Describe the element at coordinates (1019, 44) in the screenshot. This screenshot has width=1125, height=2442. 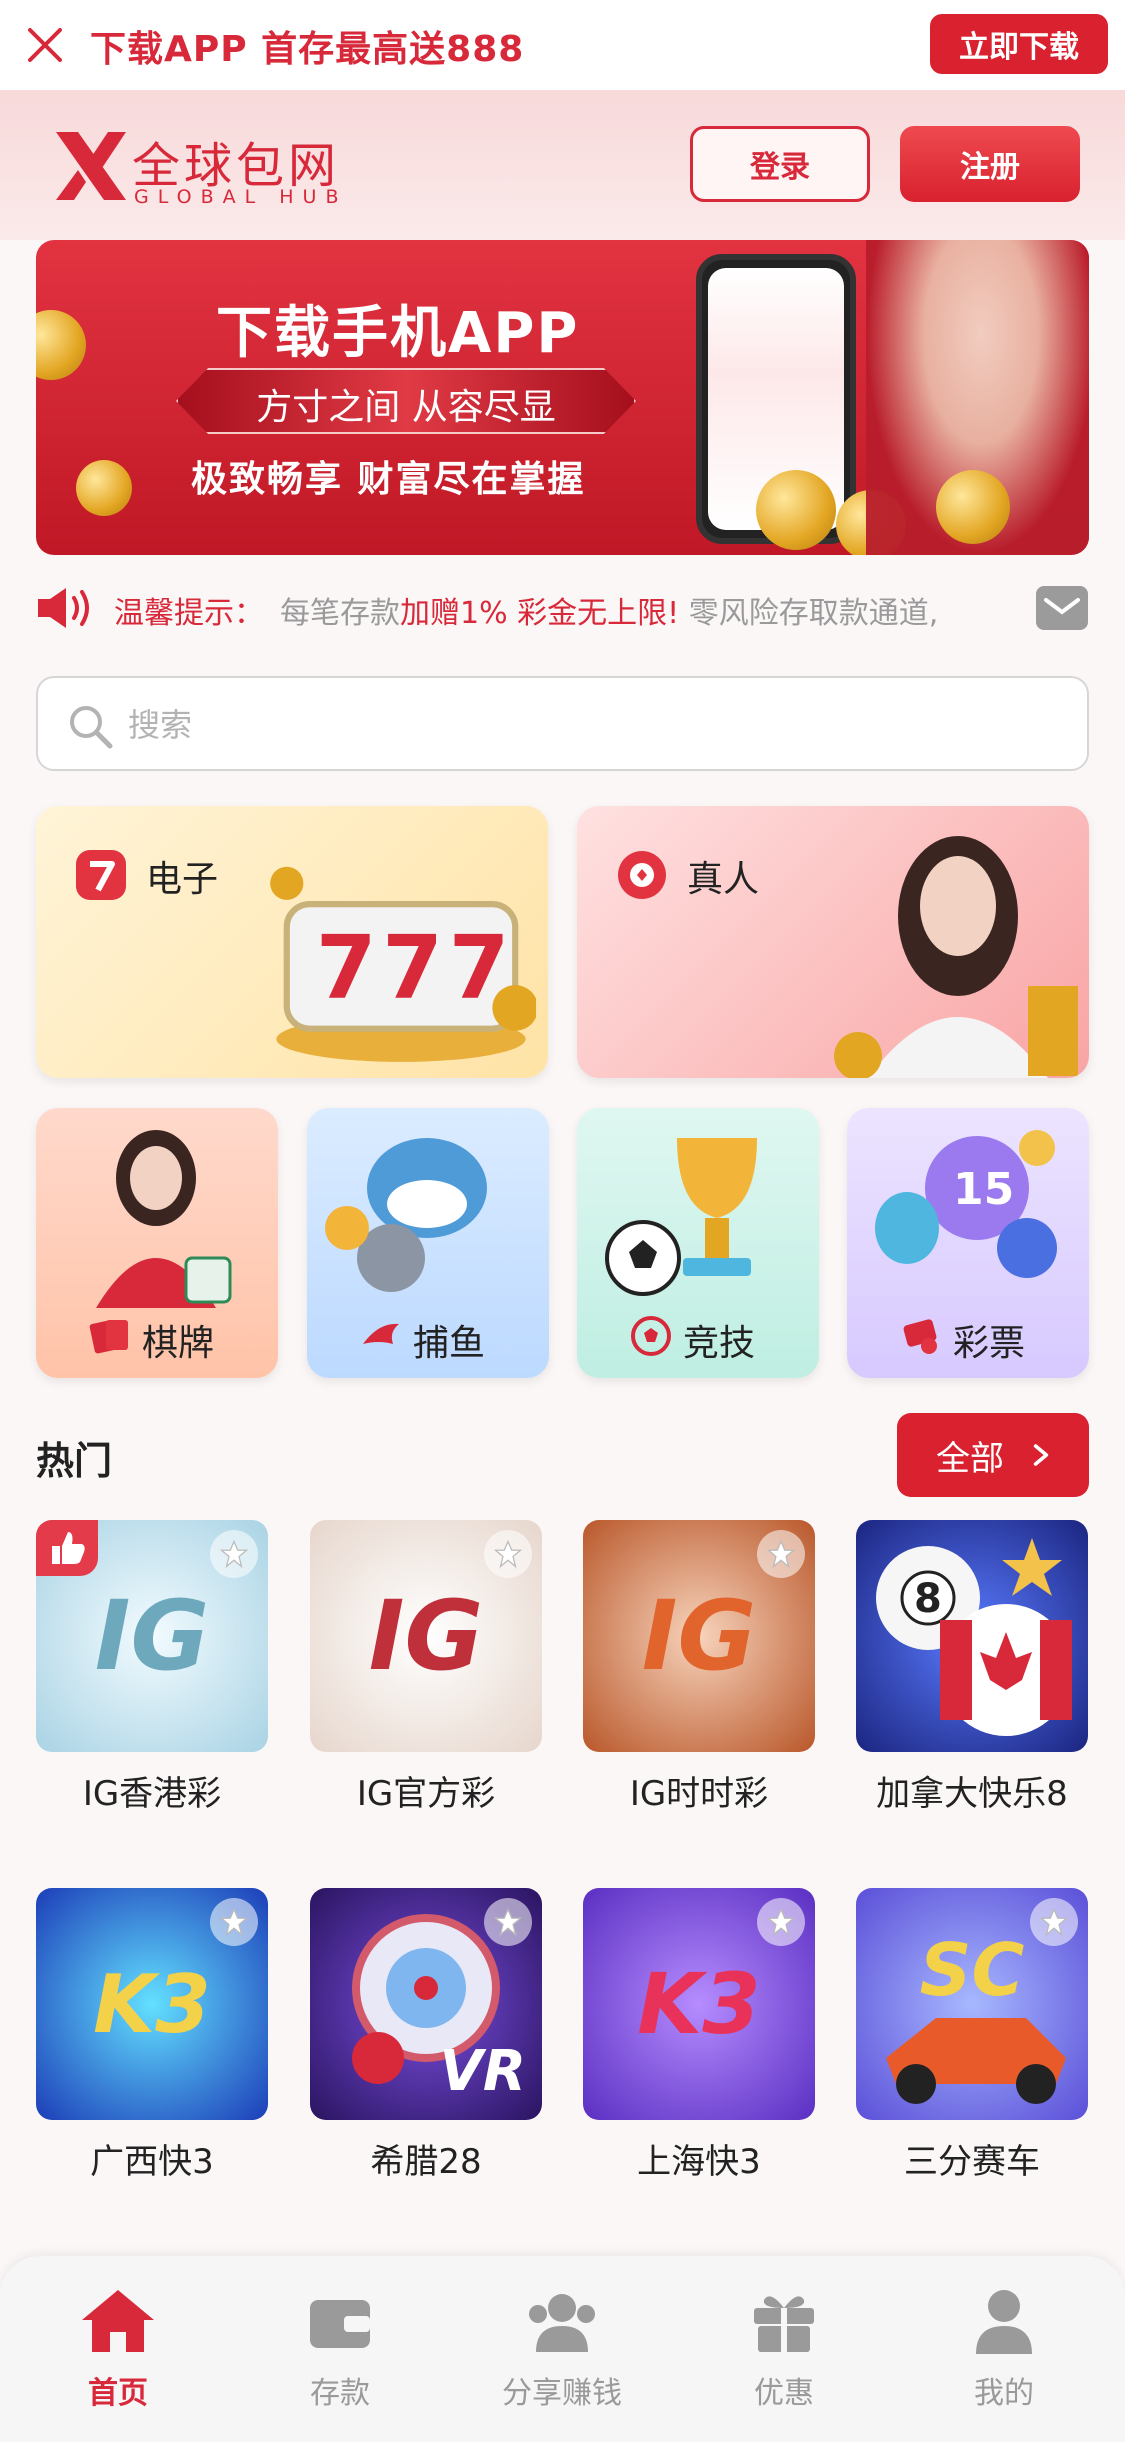
I see `download-now-button: 立即下载` at that location.